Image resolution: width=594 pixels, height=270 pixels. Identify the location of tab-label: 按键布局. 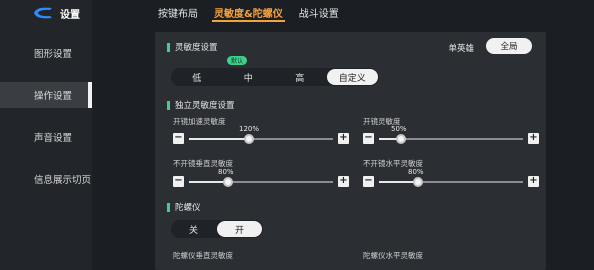
(178, 14).